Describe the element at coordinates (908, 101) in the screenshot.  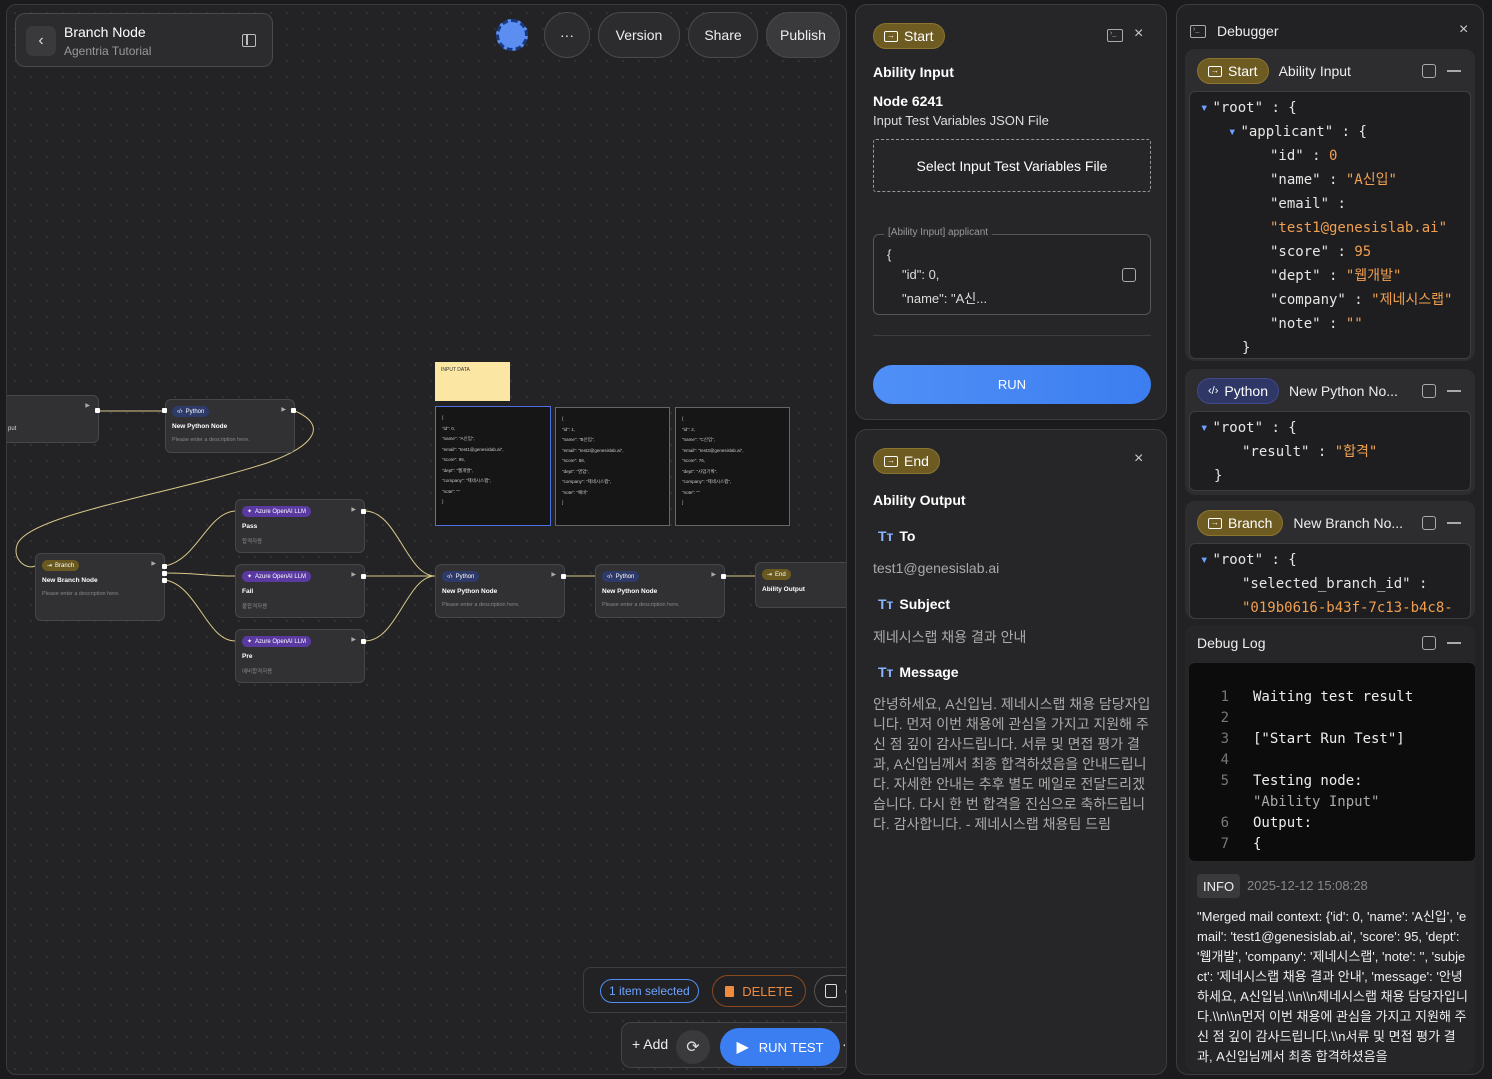
I see `node-id-label: Node 6241` at that location.